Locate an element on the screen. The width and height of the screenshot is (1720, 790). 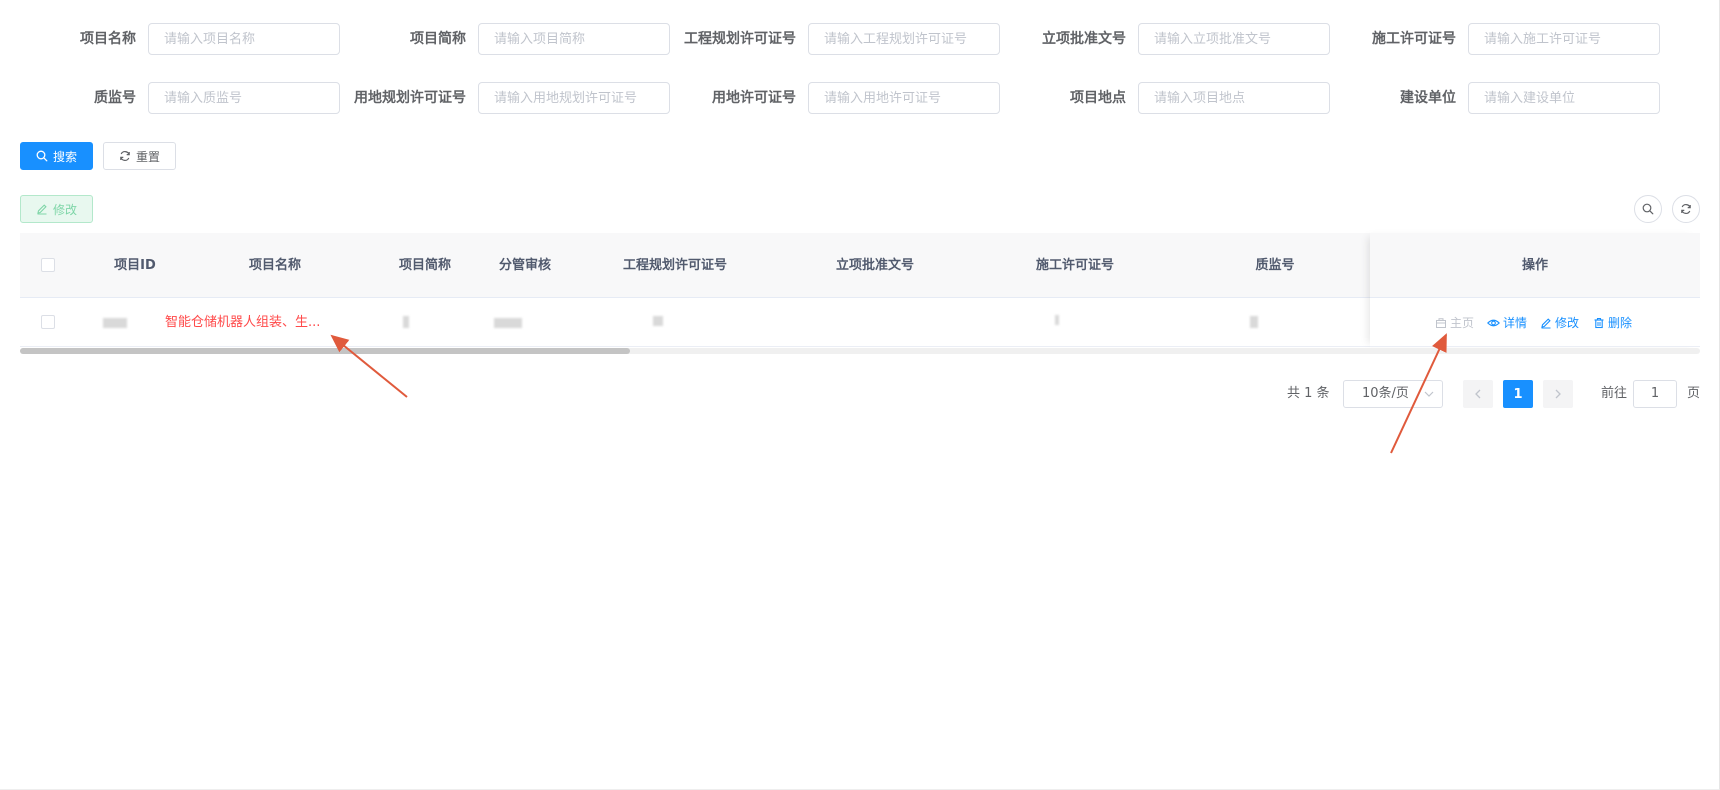
annotation-arrows is located at coordinates (888, 393).